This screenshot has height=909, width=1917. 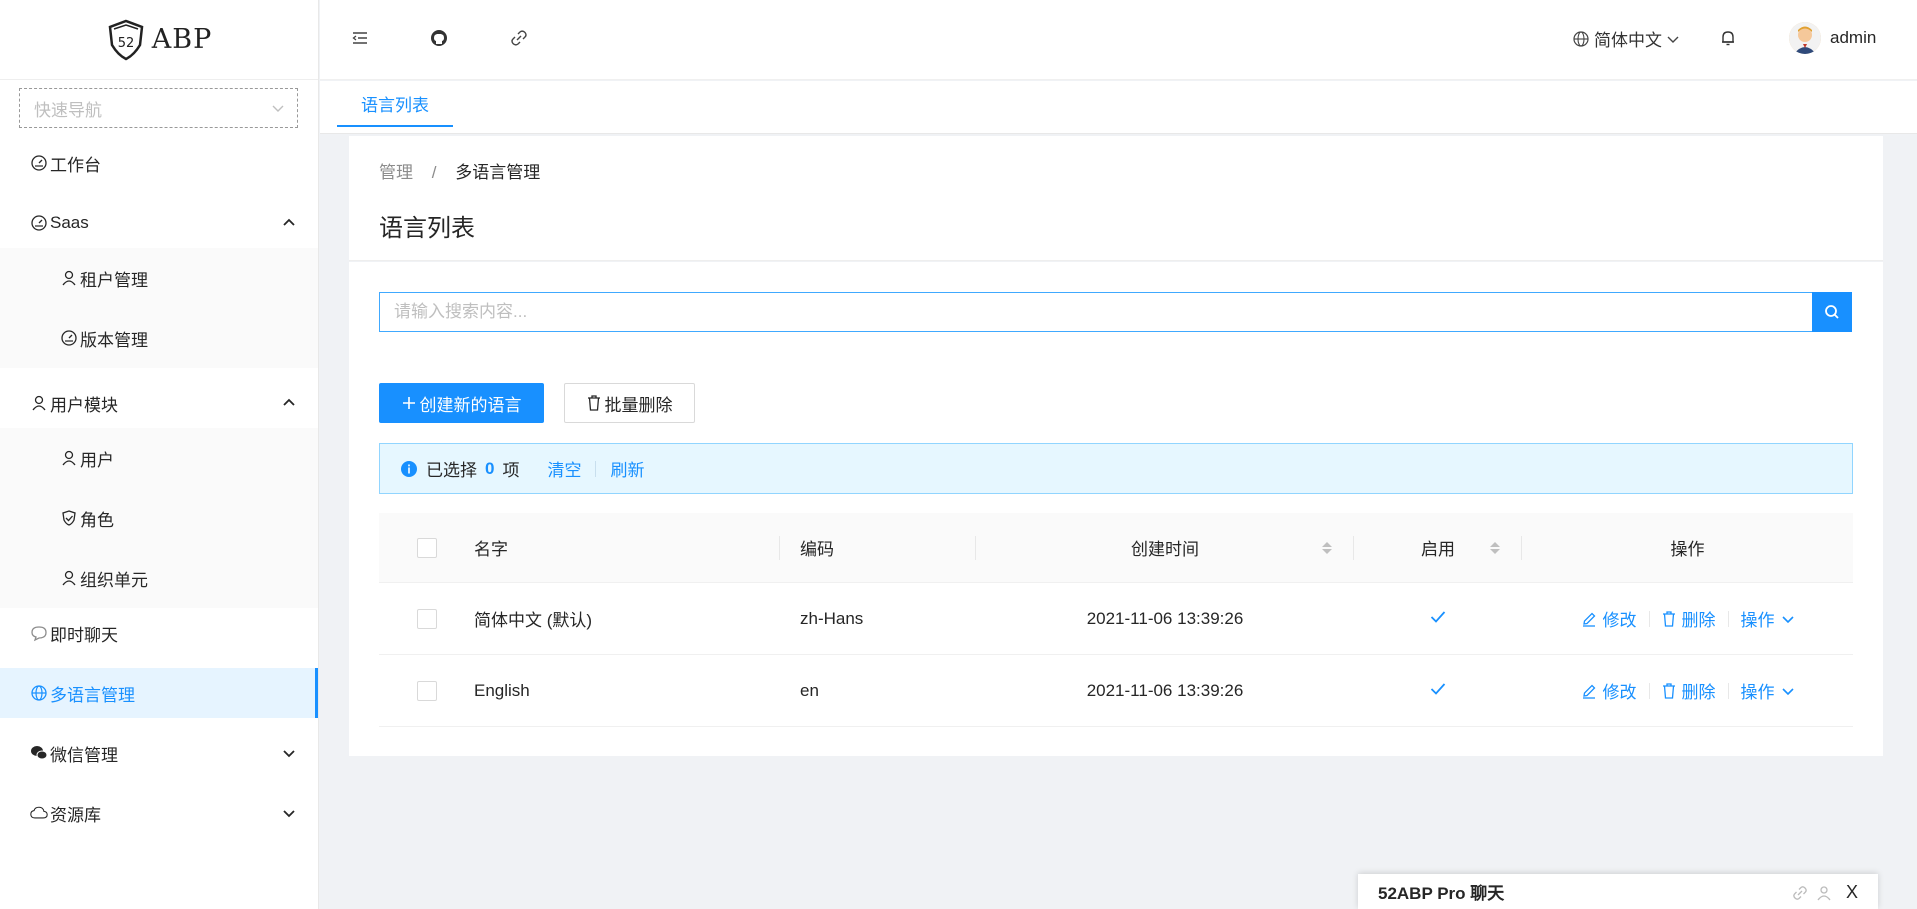 I want to click on plus-icon, so click(x=408, y=403).